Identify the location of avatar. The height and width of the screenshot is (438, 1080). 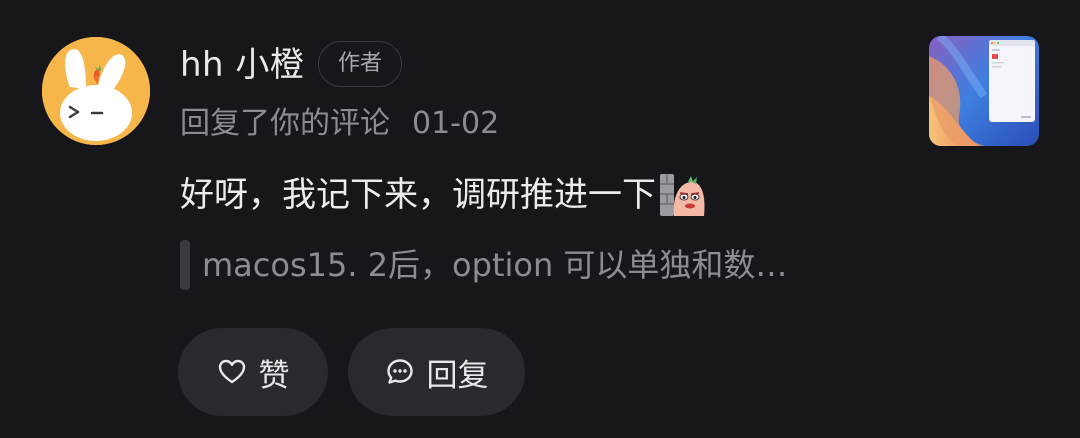
(96, 91).